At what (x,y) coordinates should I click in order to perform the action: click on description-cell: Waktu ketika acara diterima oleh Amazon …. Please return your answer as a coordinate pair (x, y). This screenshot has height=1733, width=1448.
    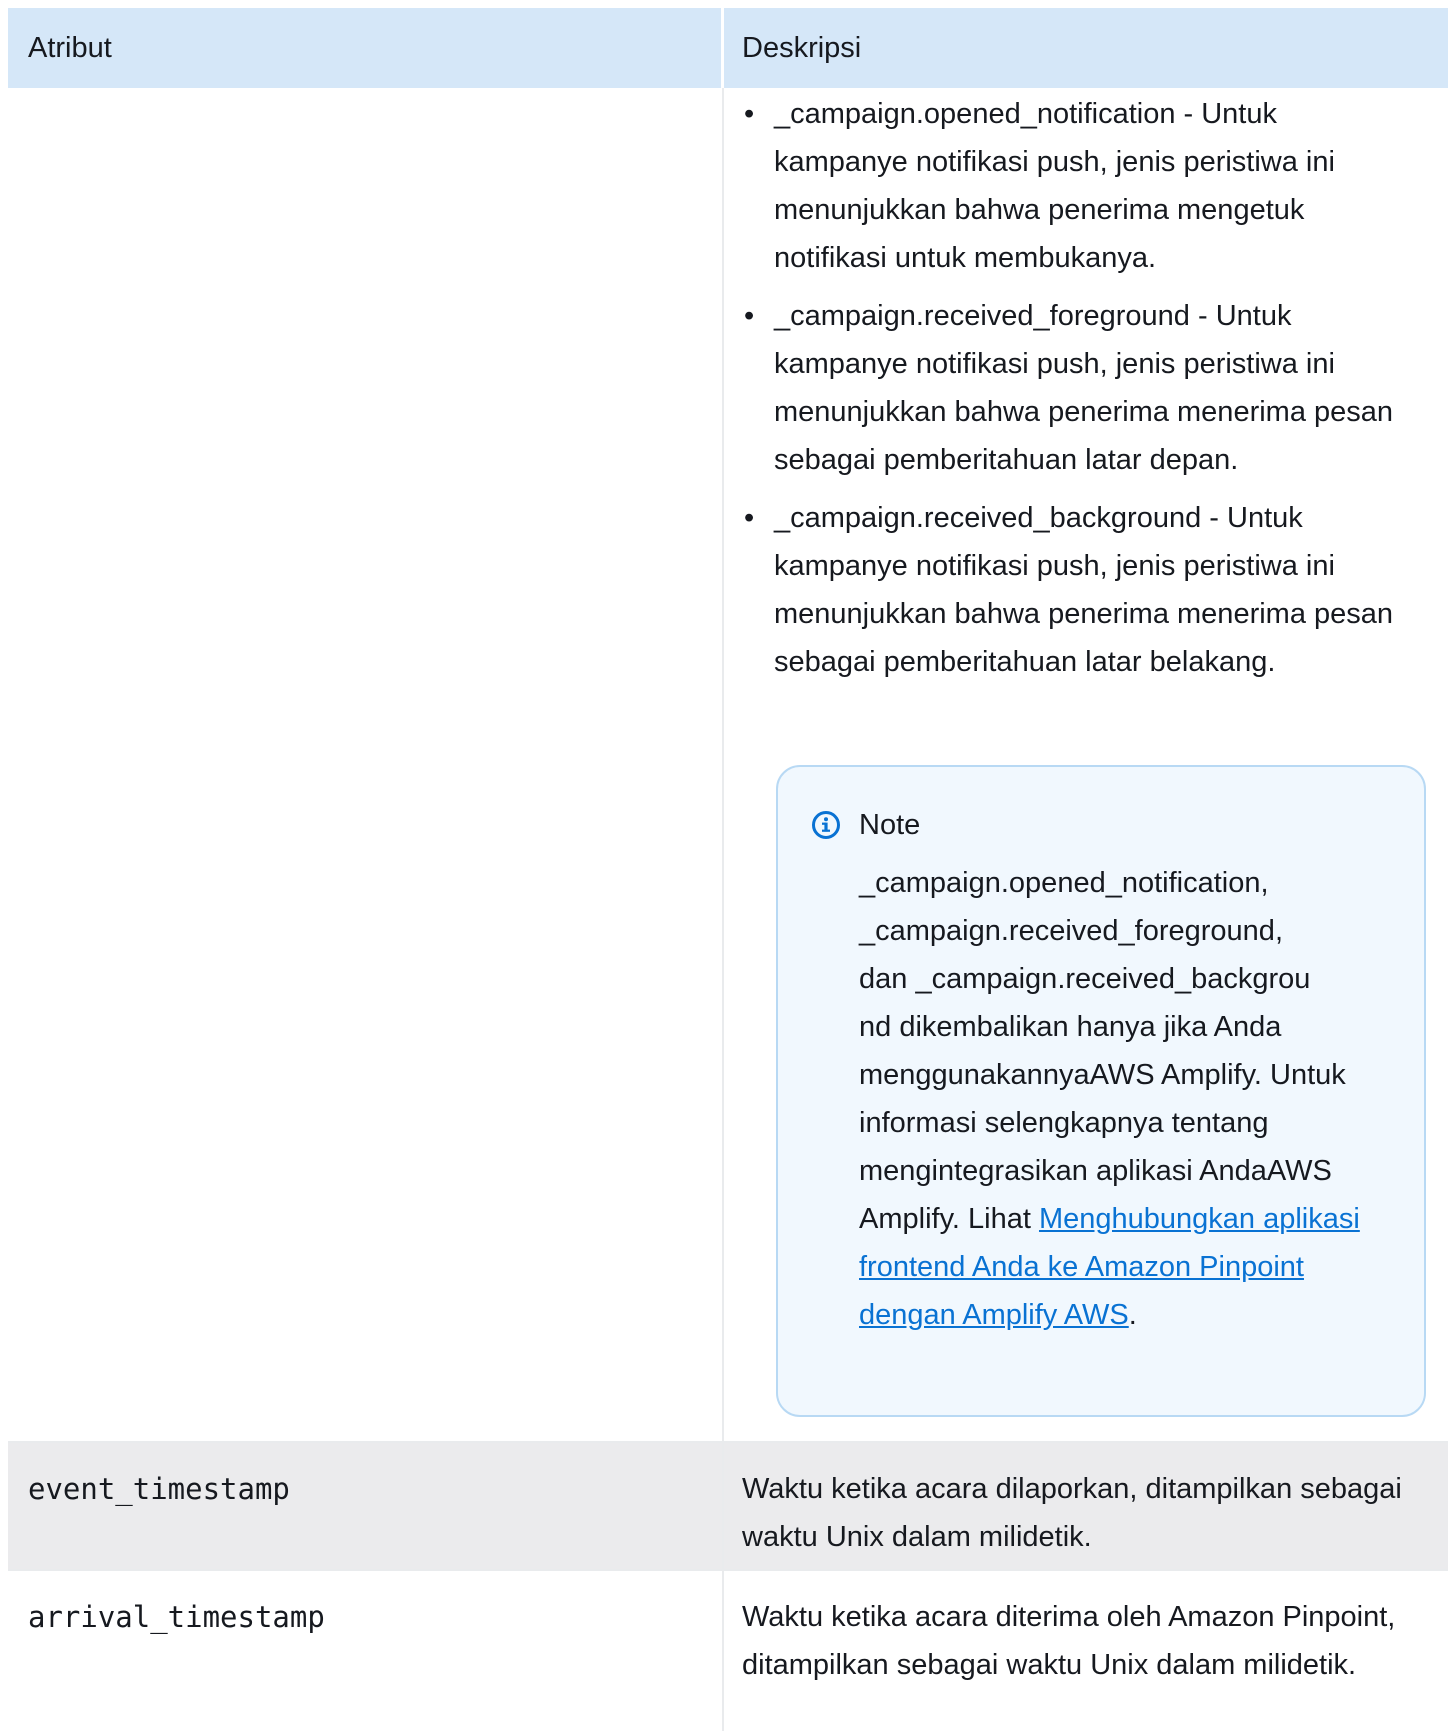
    Looking at the image, I should click on (1086, 1651).